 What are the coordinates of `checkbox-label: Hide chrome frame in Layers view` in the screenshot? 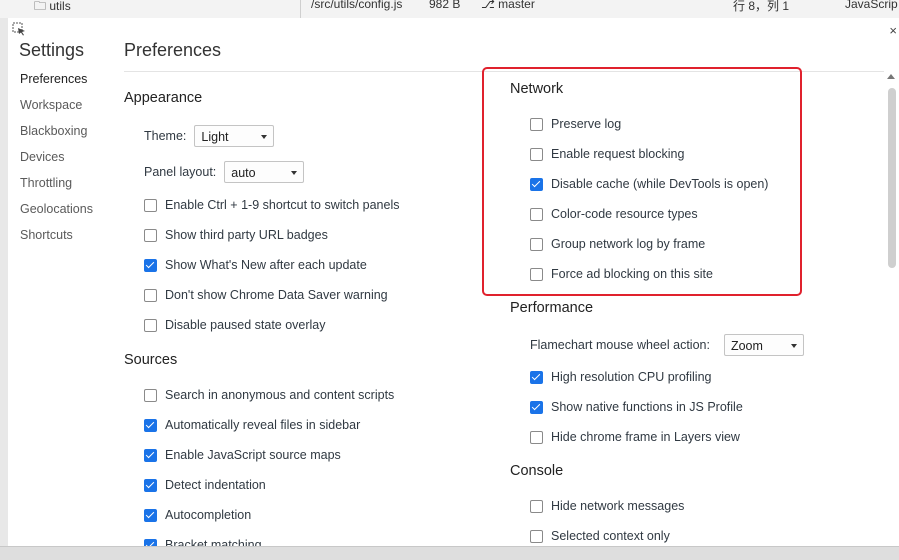 It's located at (645, 437).